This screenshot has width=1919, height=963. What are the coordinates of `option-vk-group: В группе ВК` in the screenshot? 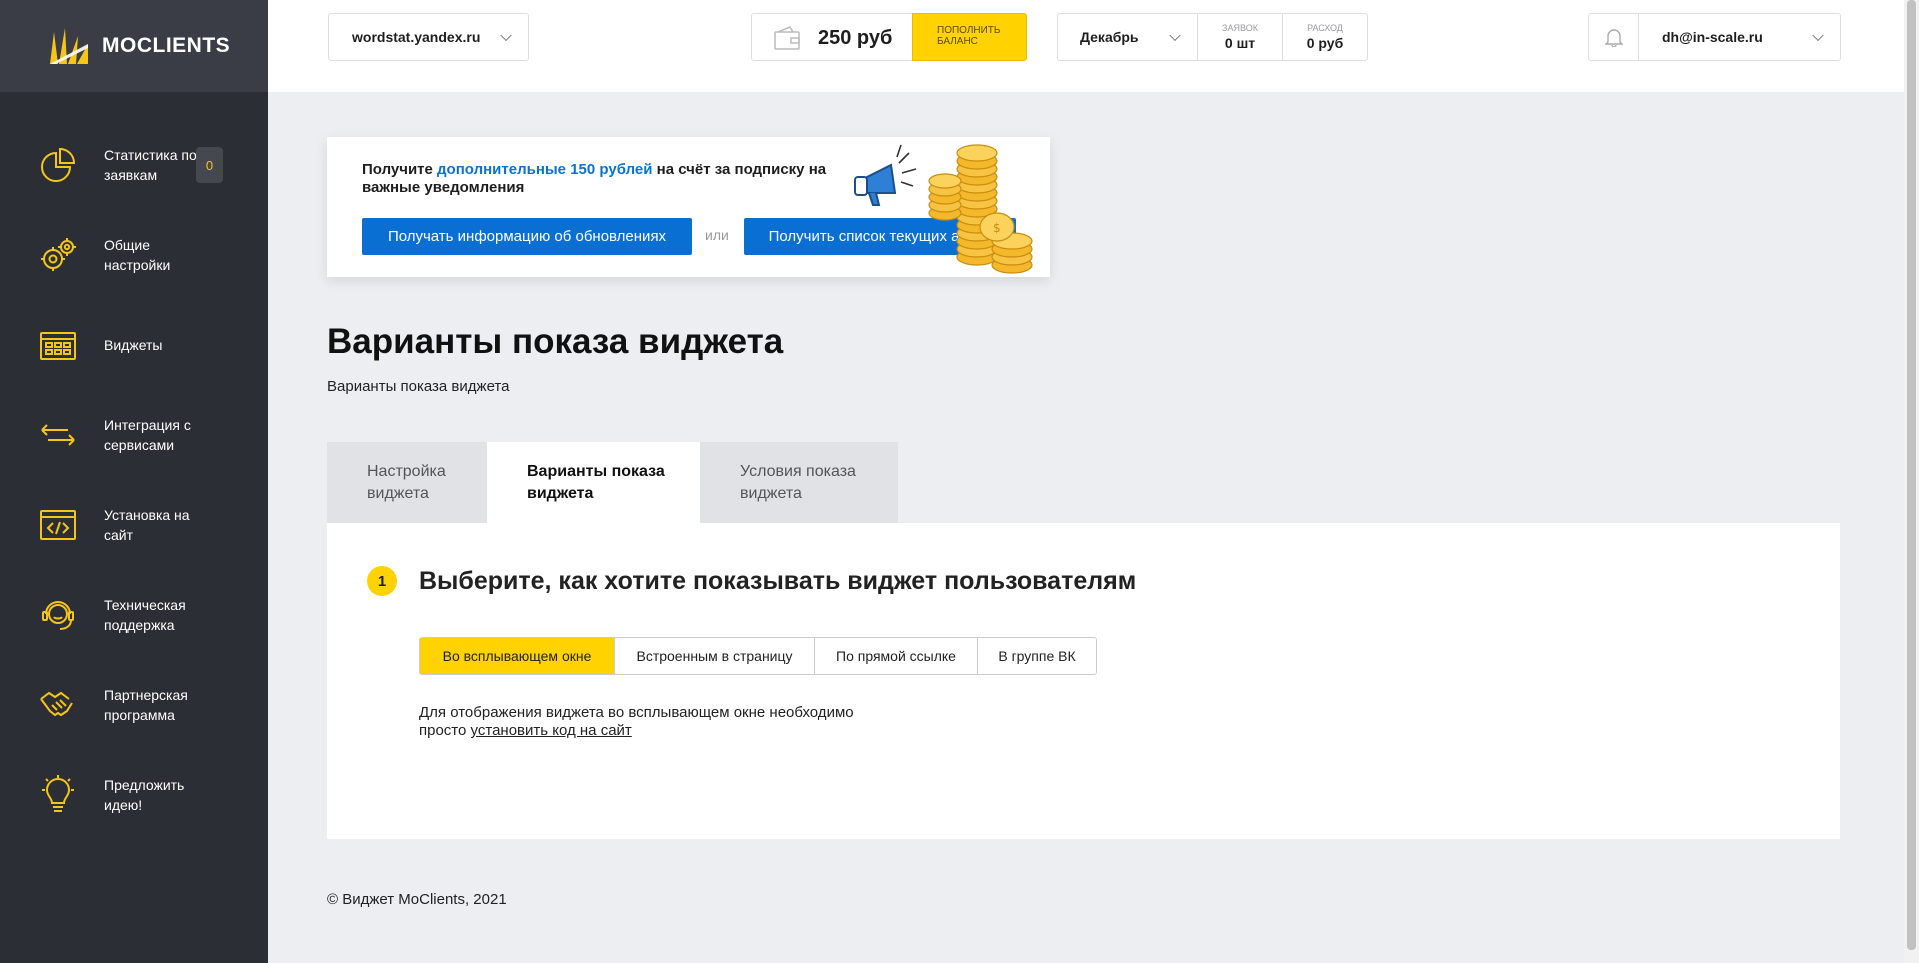 It's located at (1037, 656).